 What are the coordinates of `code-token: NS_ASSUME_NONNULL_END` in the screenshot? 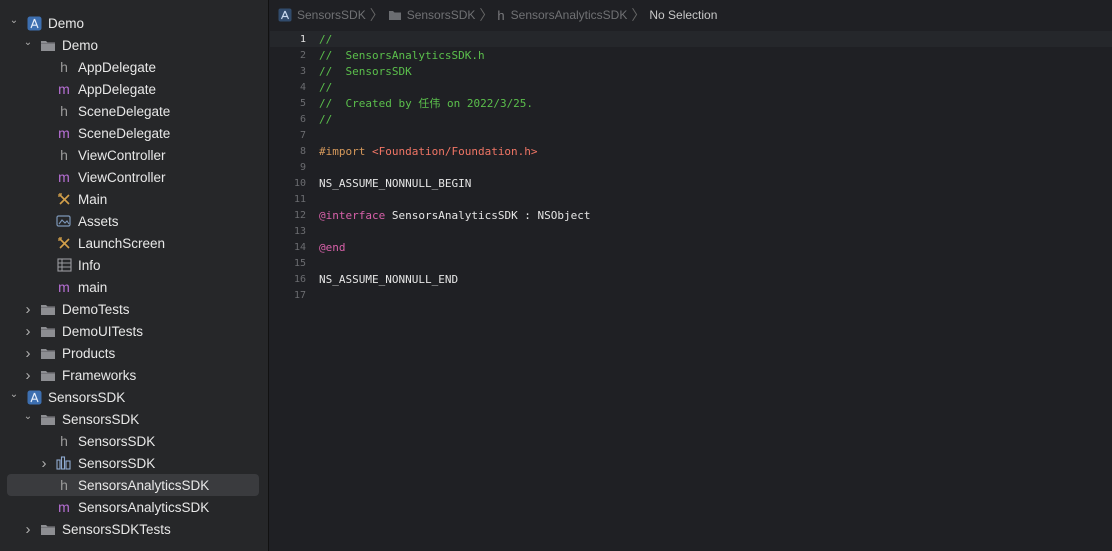 It's located at (389, 279).